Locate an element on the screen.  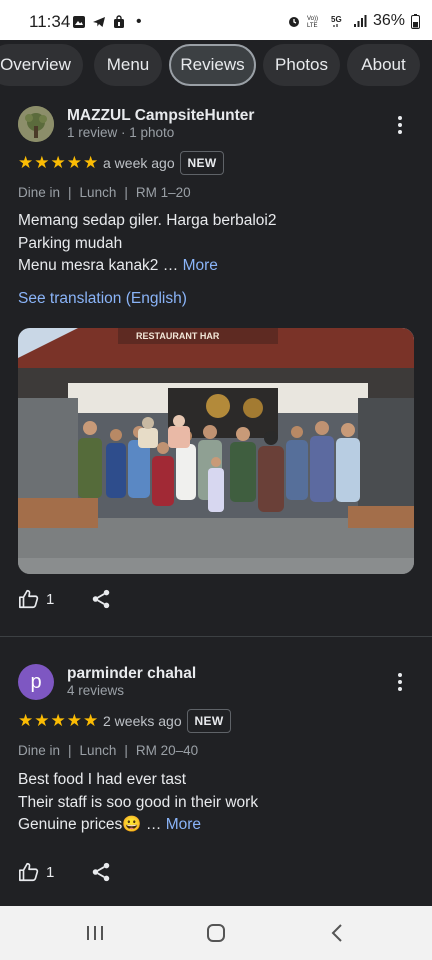
price-range: RM 20–40 is located at coordinates (167, 750).